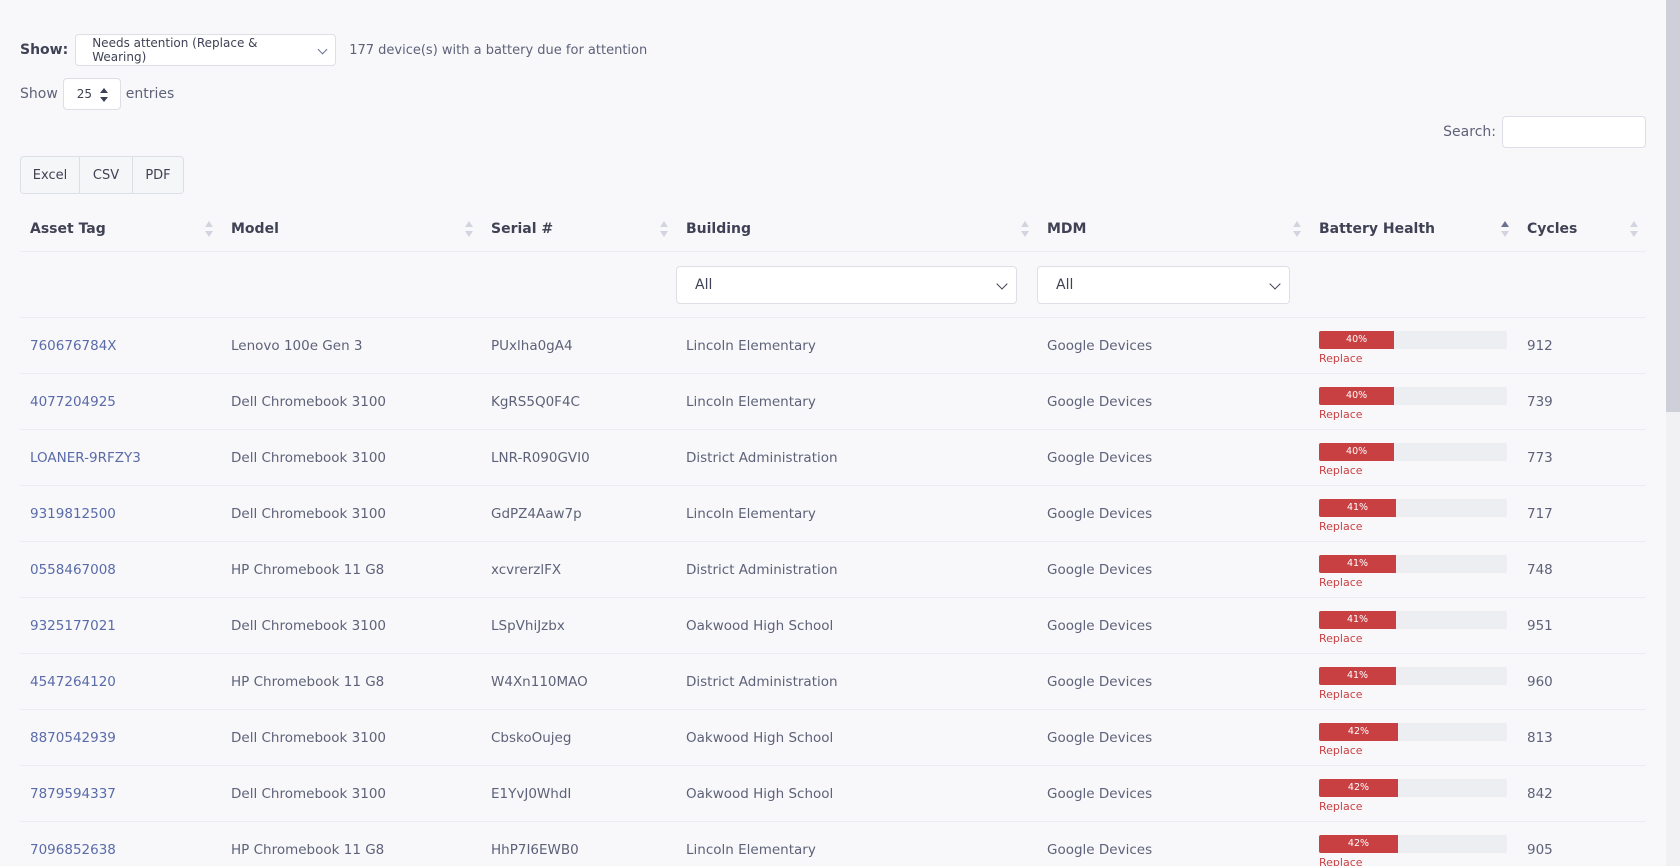 The width and height of the screenshot is (1680, 866). Describe the element at coordinates (539, 681) in the screenshot. I see `cell-serial: W4Xn110MAO` at that location.